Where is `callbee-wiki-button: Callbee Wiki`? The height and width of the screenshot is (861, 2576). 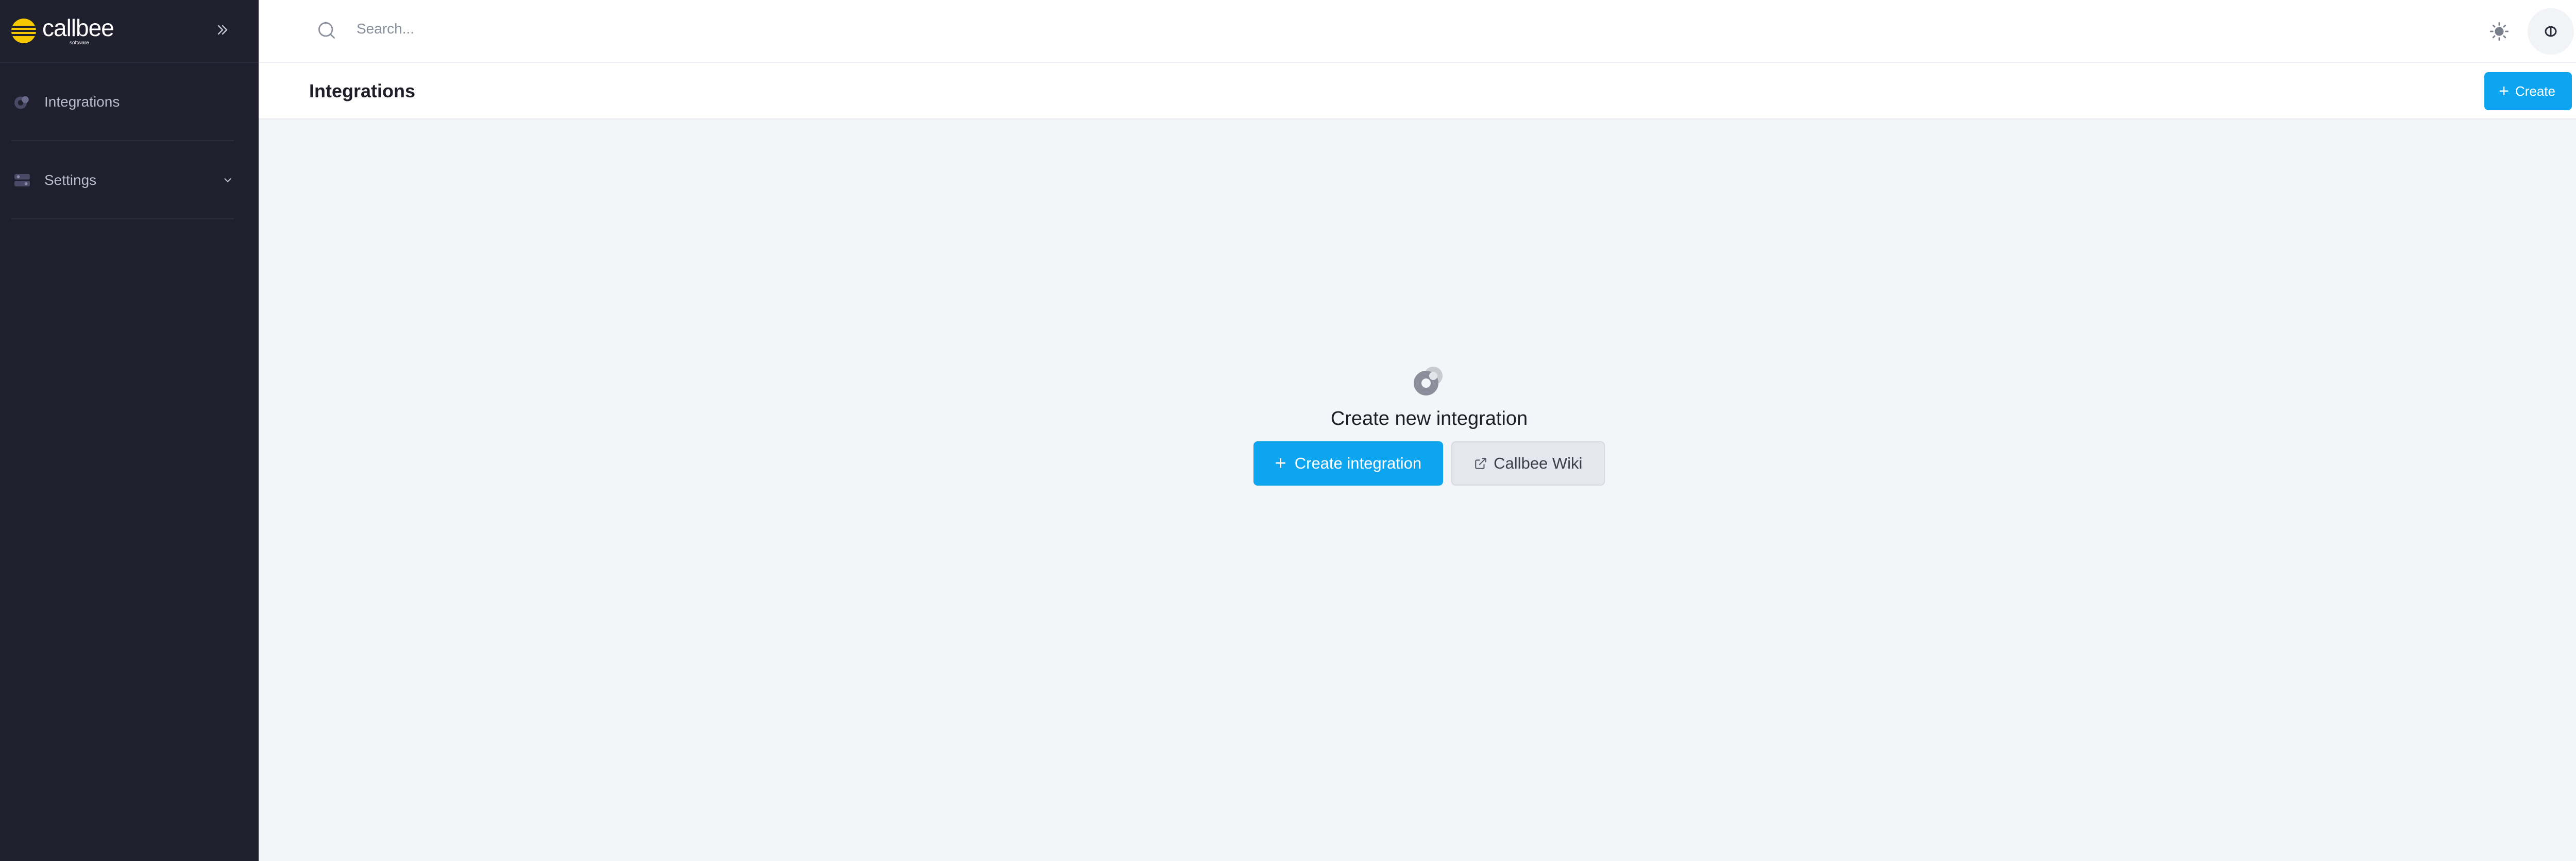 callbee-wiki-button: Callbee Wiki is located at coordinates (1528, 463).